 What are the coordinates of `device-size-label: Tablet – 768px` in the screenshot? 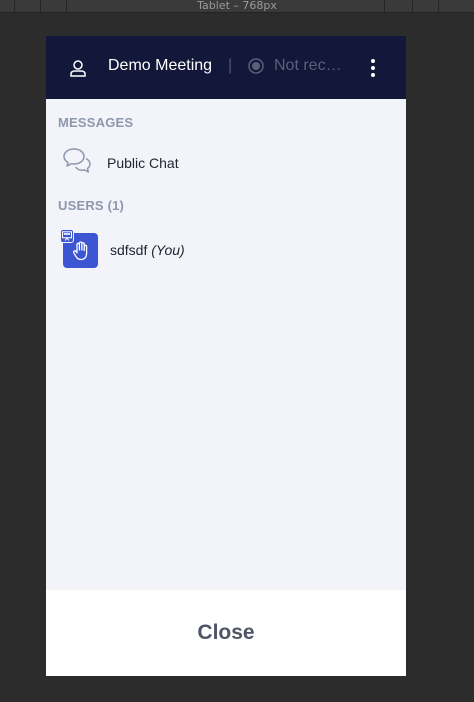 It's located at (237, 6).